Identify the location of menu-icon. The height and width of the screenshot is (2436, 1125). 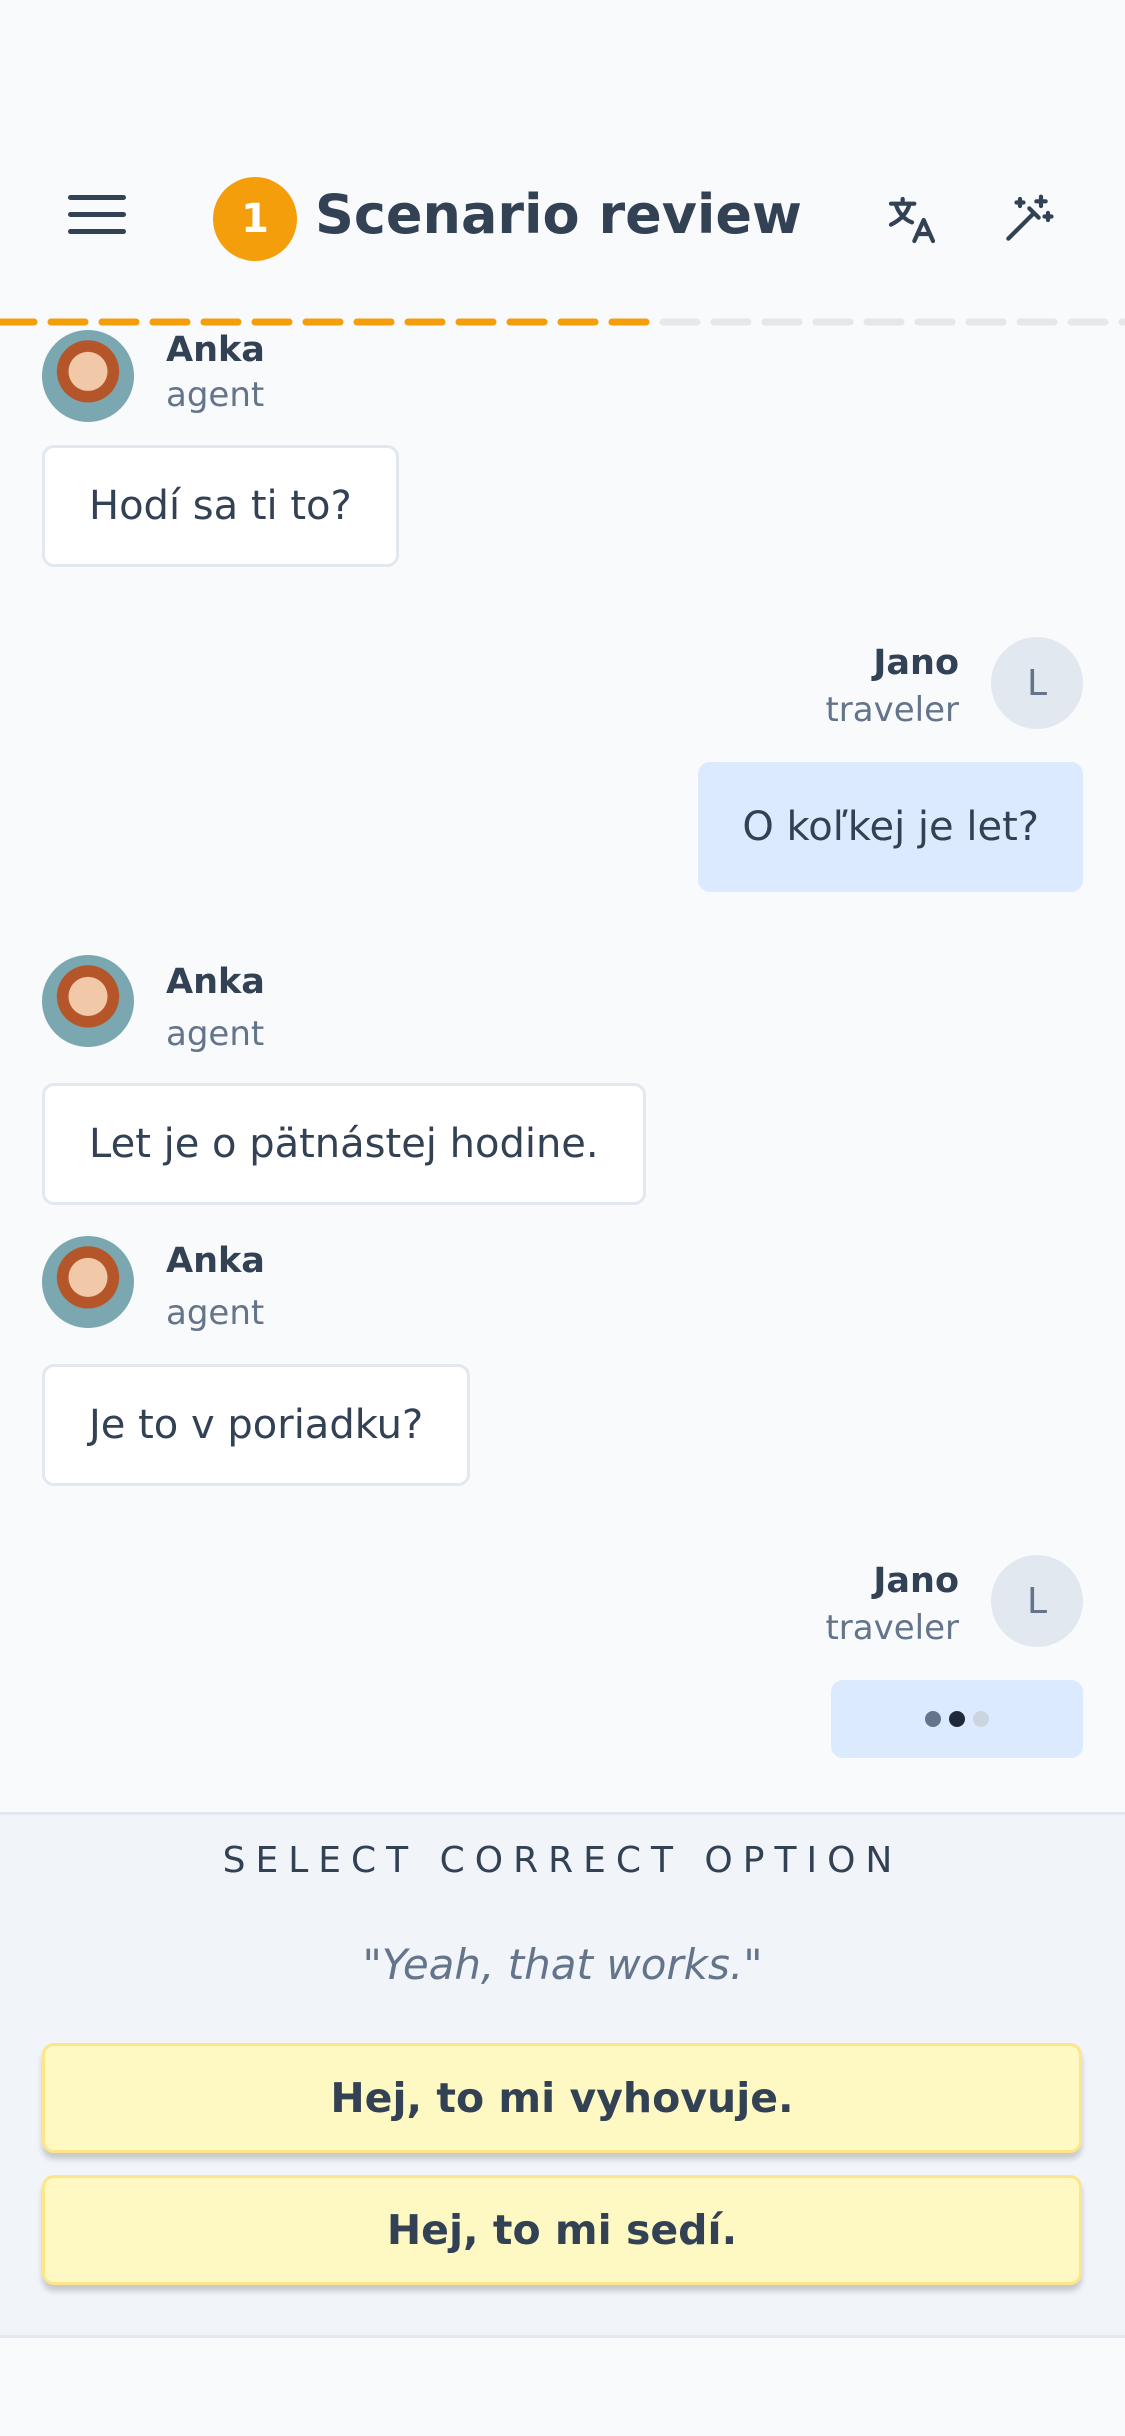
(97, 197).